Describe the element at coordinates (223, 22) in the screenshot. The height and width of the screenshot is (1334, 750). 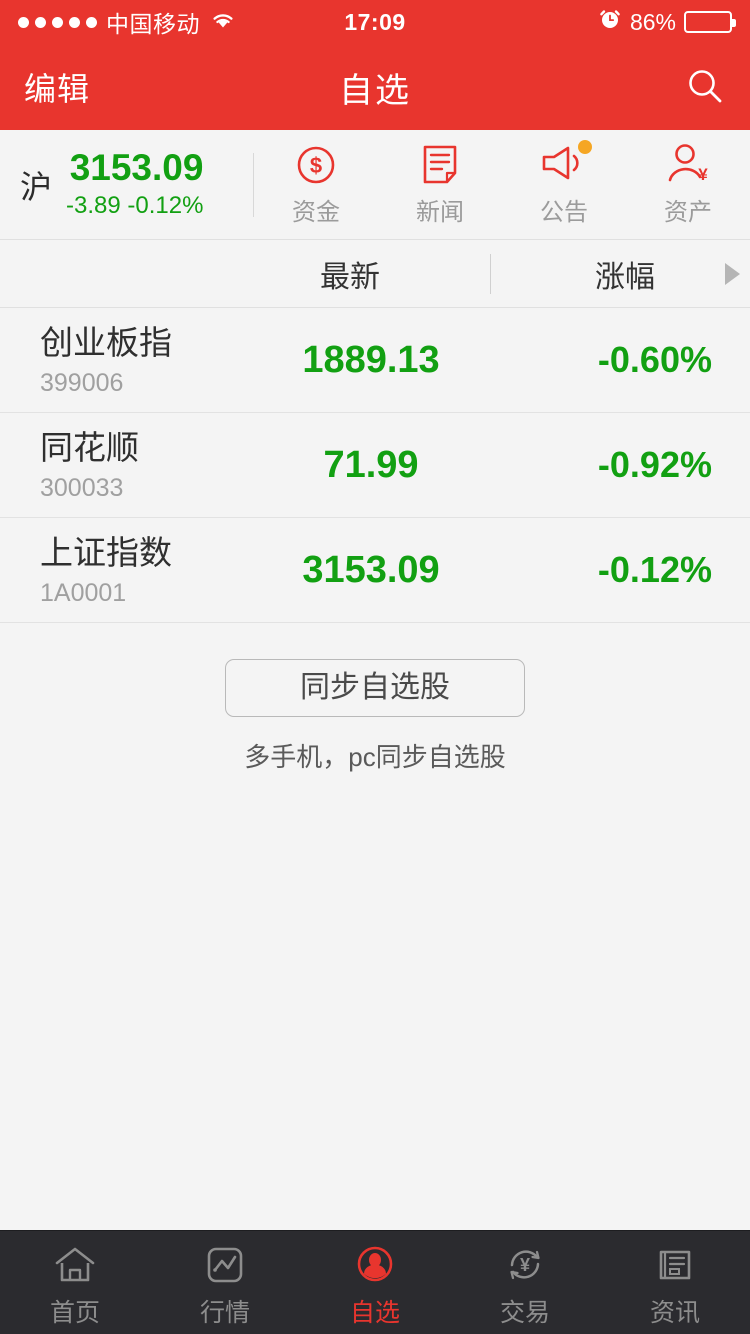
I see `wifi-icon` at that location.